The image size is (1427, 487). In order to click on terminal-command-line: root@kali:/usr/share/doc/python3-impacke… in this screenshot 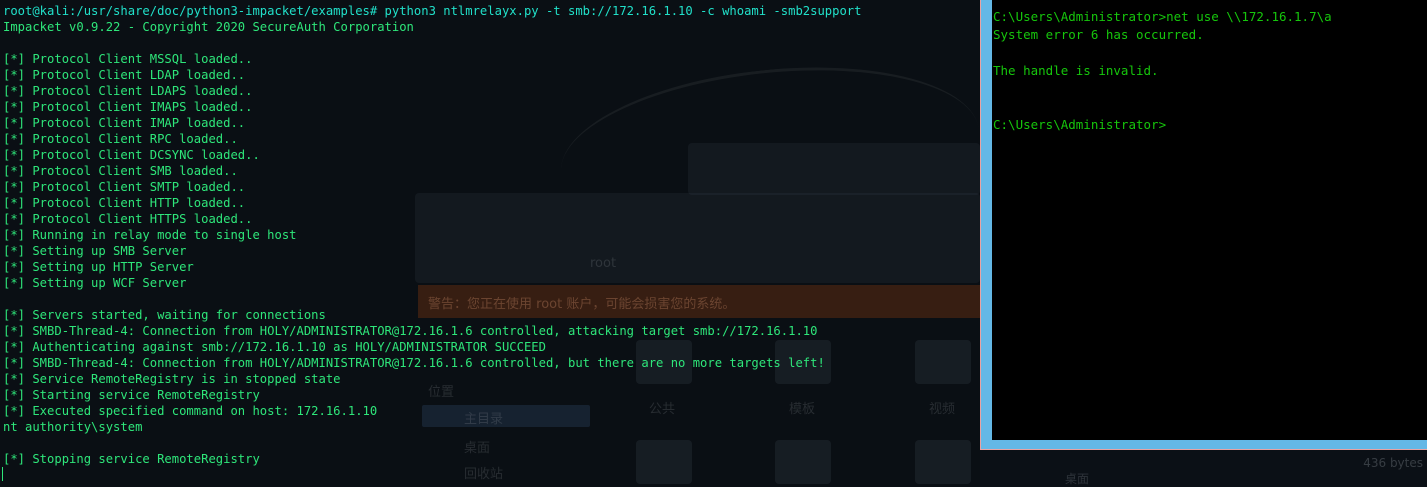, I will do `click(432, 11)`.